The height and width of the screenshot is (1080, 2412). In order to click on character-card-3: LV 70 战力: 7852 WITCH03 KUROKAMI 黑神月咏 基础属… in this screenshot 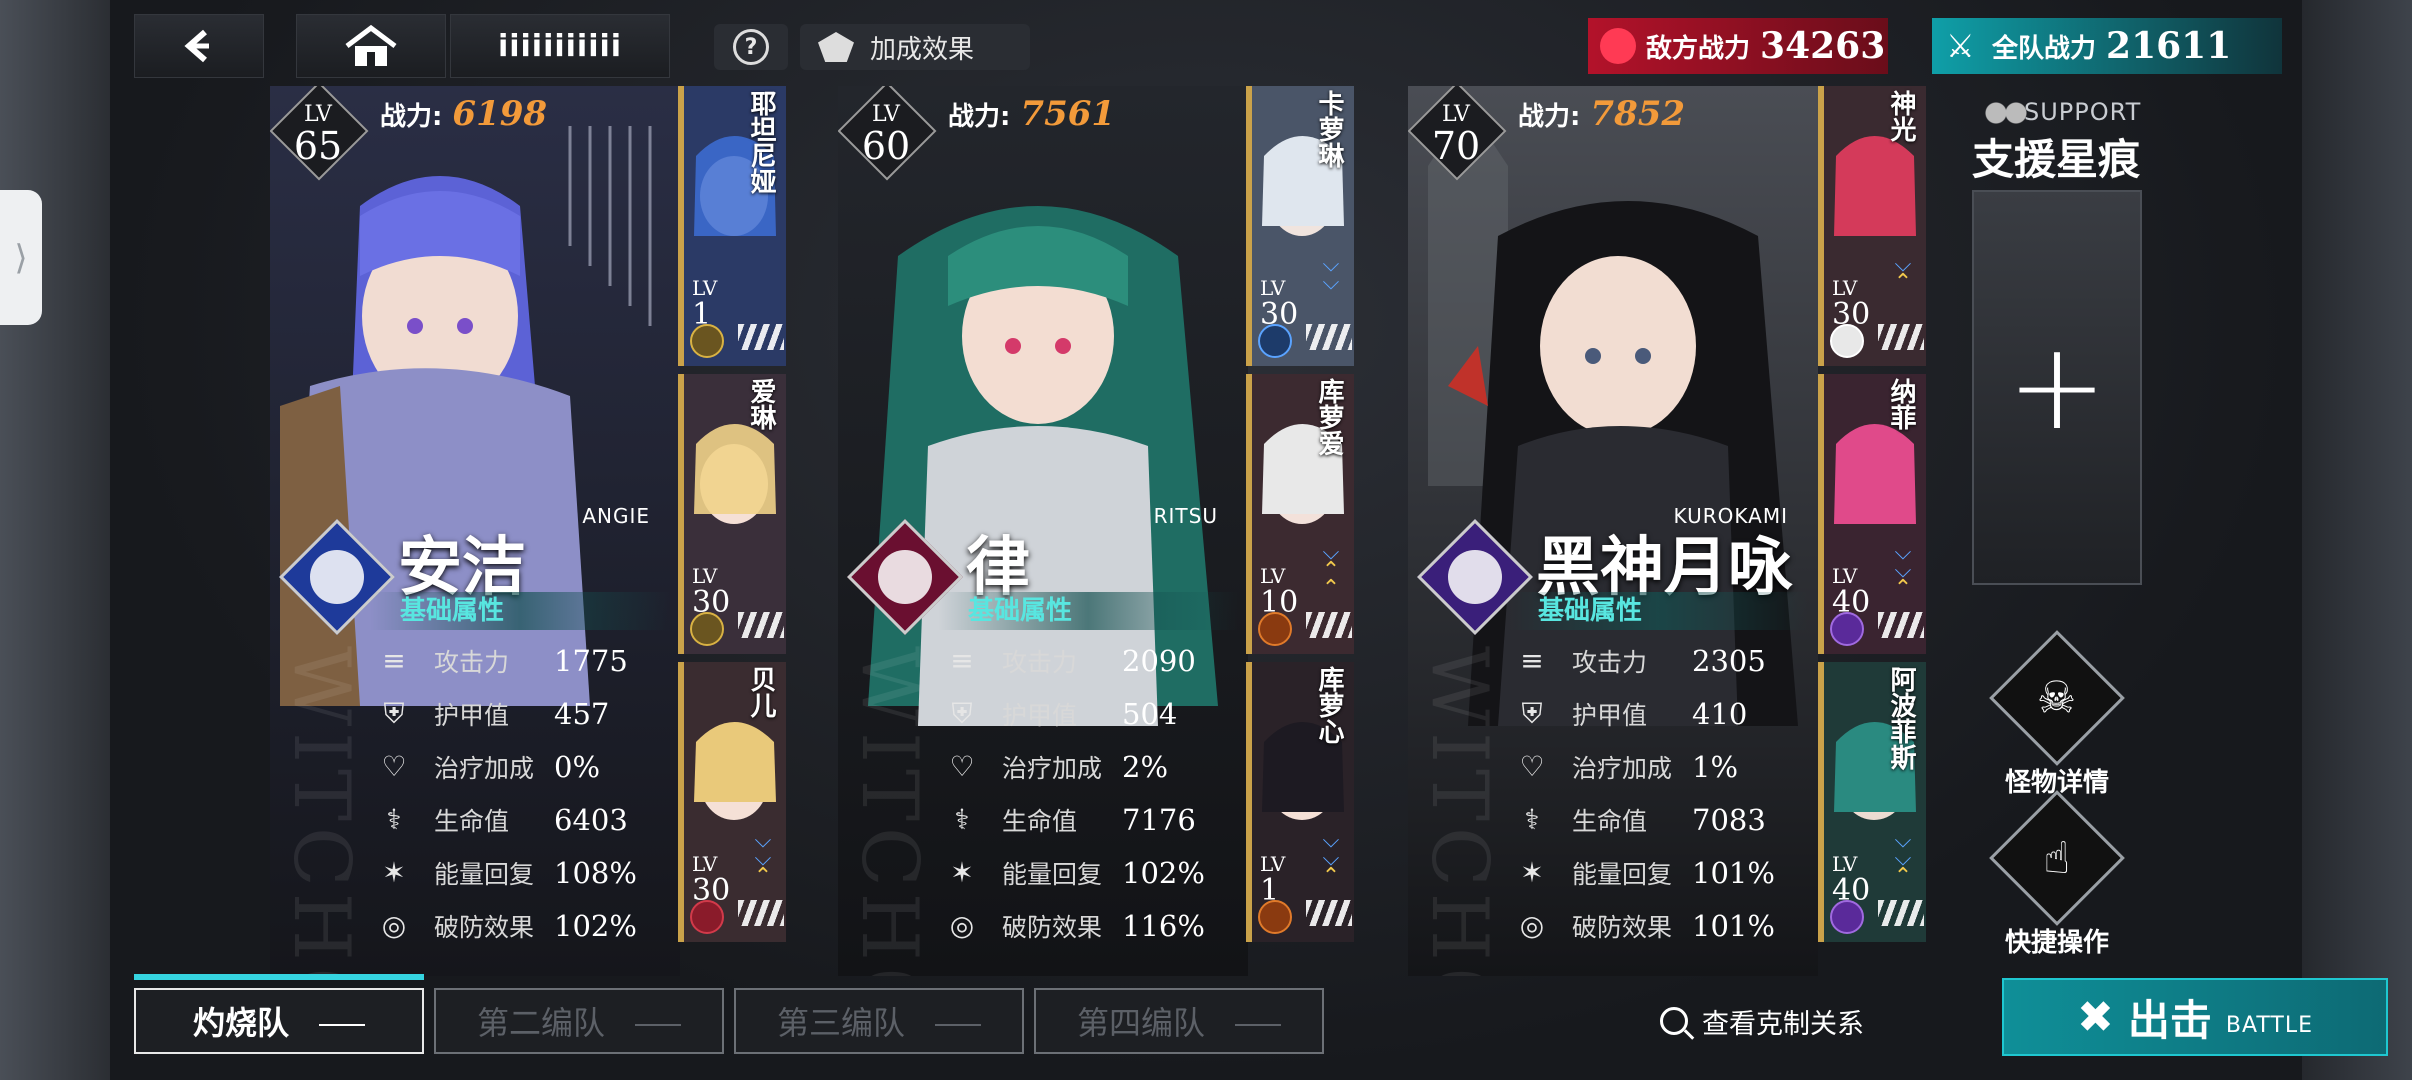, I will do `click(1613, 531)`.